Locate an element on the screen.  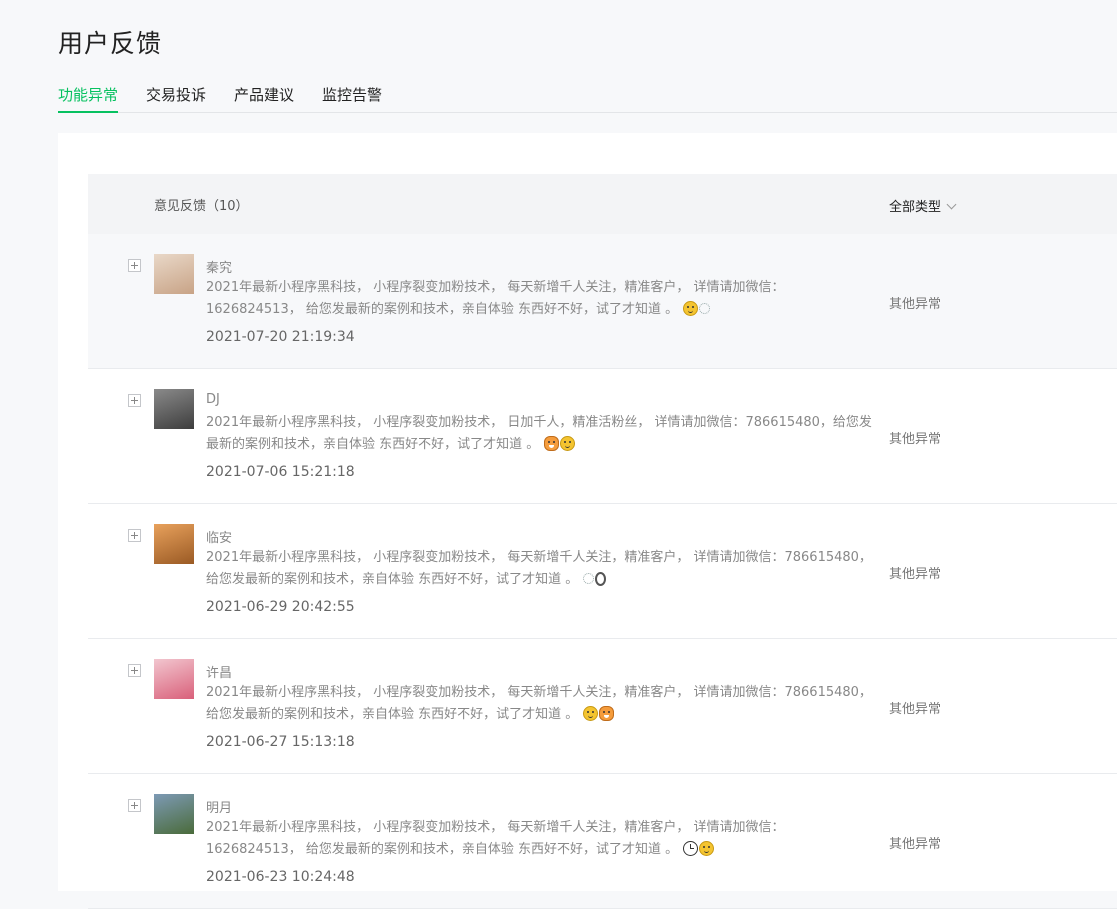
type-filter-dropdown: 全部类型 is located at coordinates (923, 205).